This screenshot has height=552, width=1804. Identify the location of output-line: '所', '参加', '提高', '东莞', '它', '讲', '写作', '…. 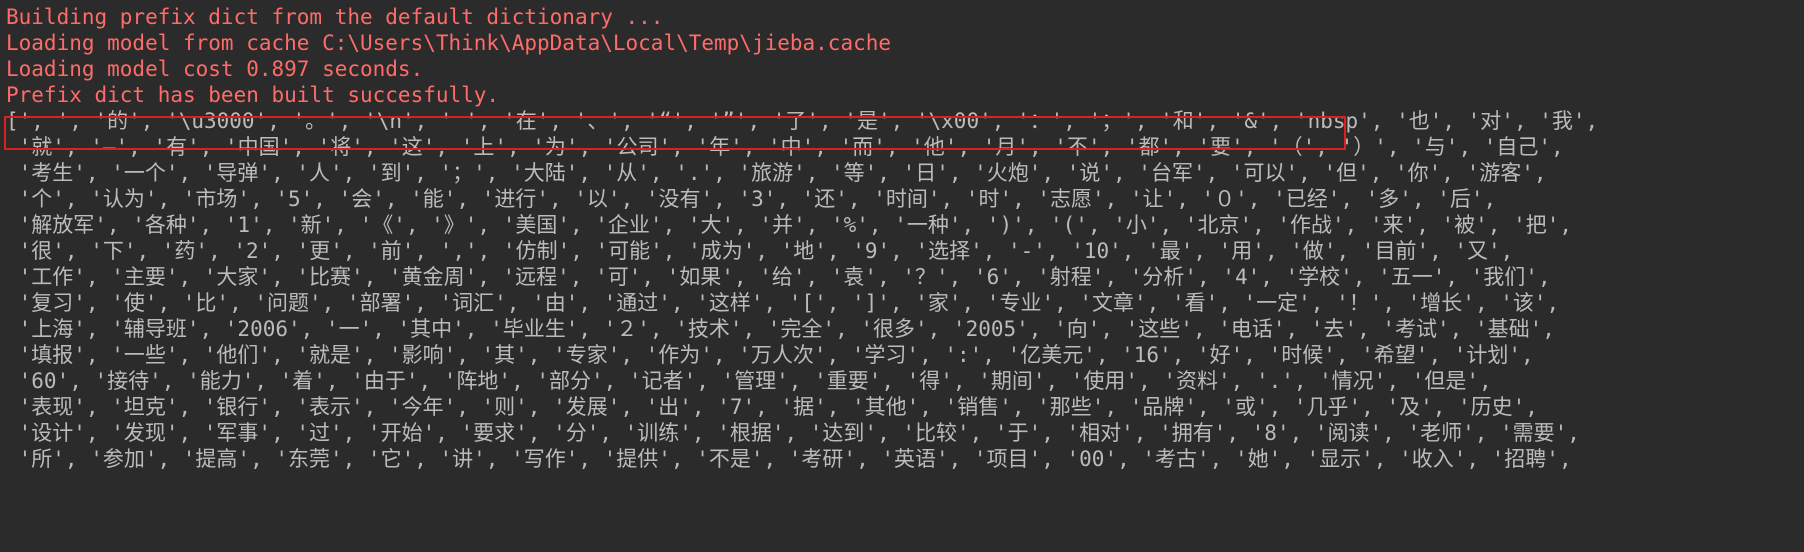
(789, 459).